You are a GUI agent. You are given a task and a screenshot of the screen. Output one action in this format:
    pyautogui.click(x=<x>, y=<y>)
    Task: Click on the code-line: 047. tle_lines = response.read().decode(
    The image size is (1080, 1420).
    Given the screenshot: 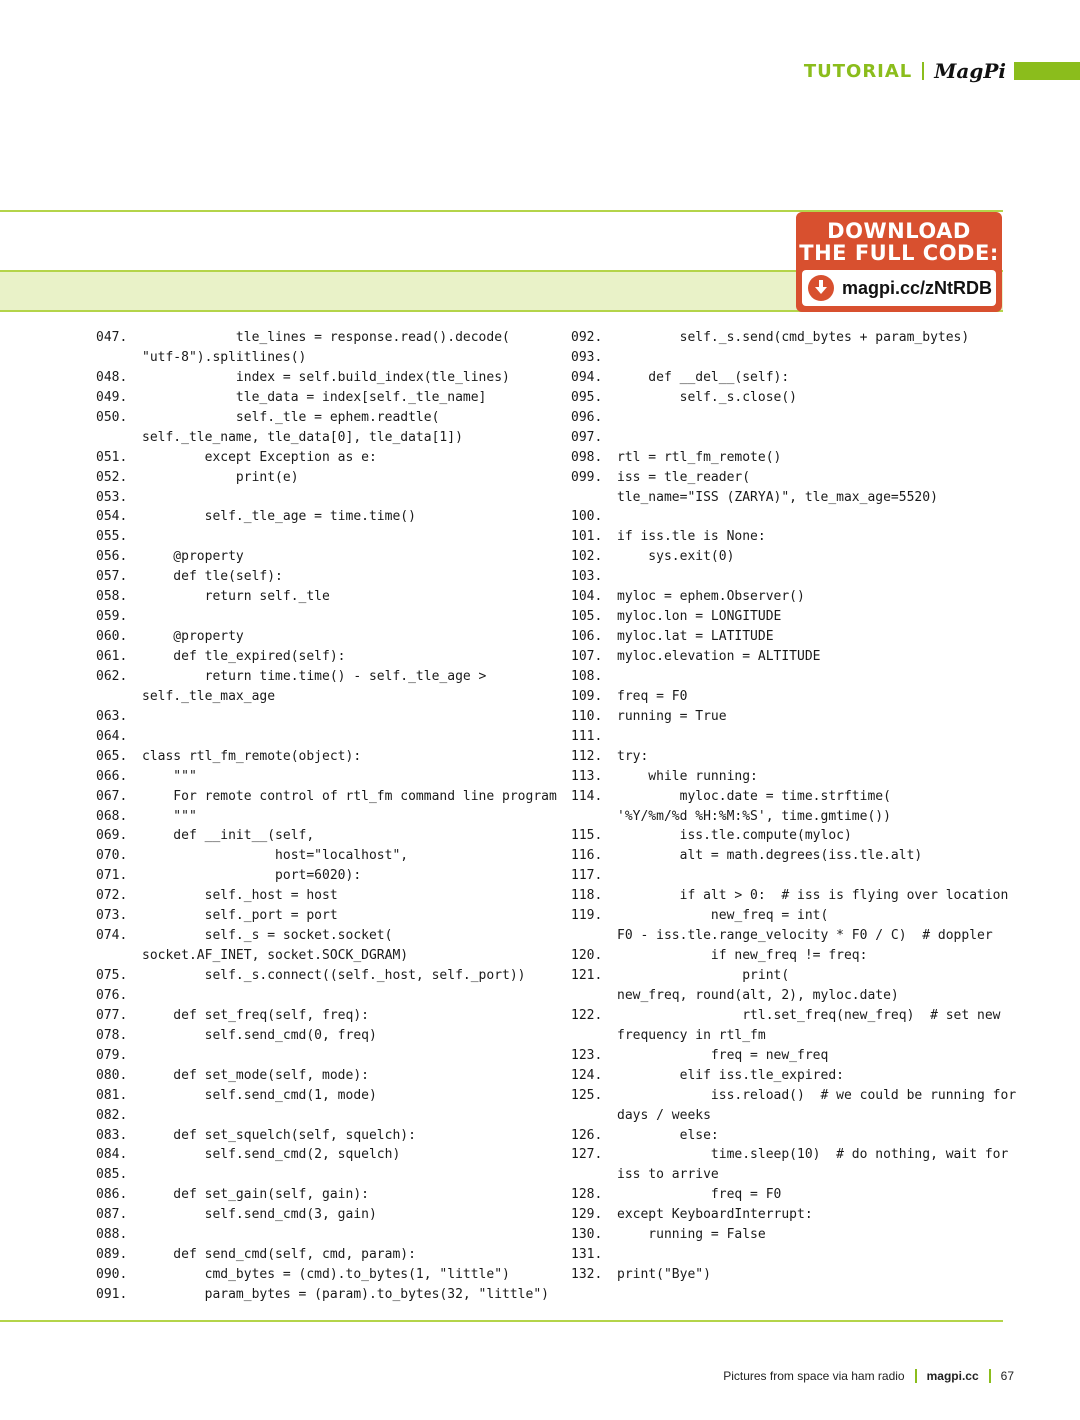 What is the action you would take?
    pyautogui.click(x=321, y=338)
    